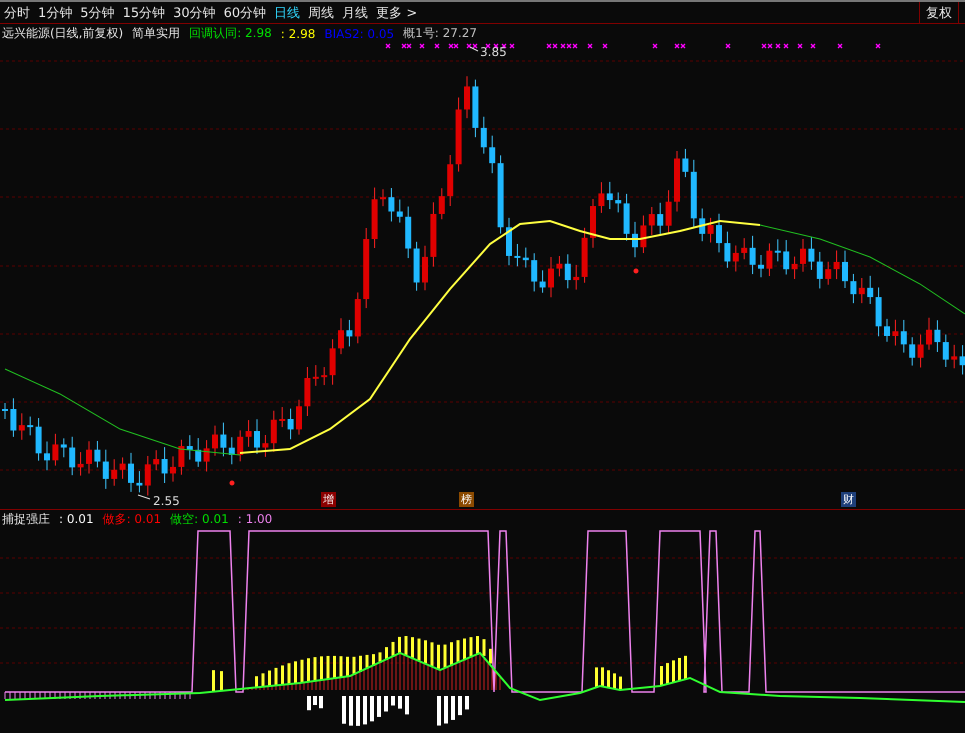 Image resolution: width=965 pixels, height=733 pixels. I want to click on event-badge: 增, so click(328, 499).